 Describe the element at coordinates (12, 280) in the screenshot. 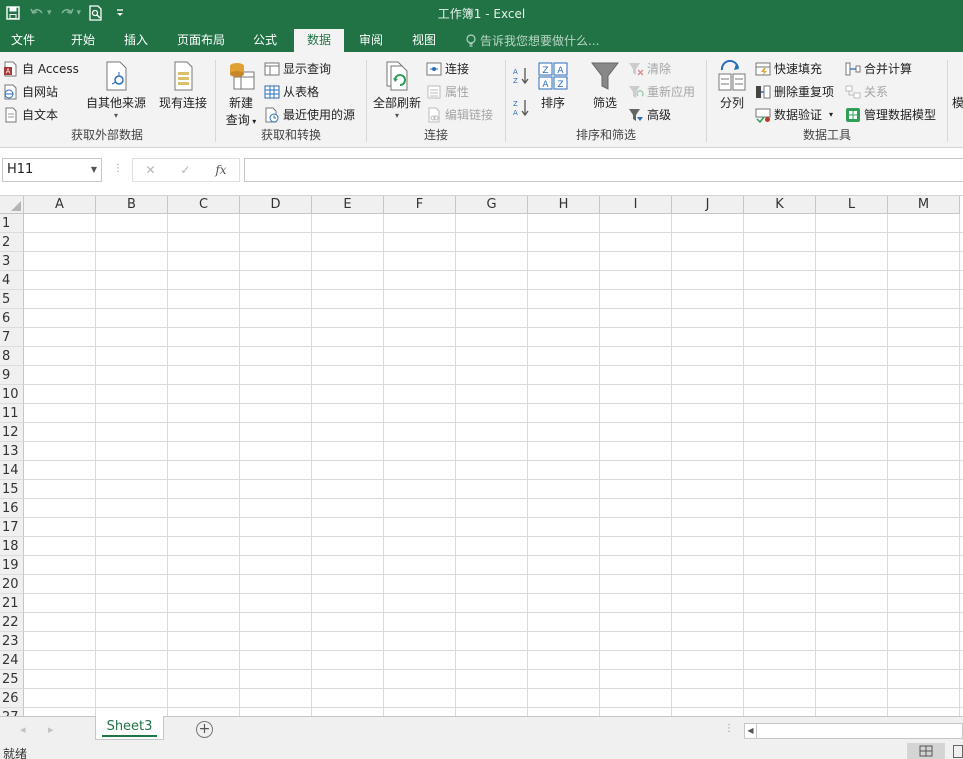

I see `row-header: 4` at that location.